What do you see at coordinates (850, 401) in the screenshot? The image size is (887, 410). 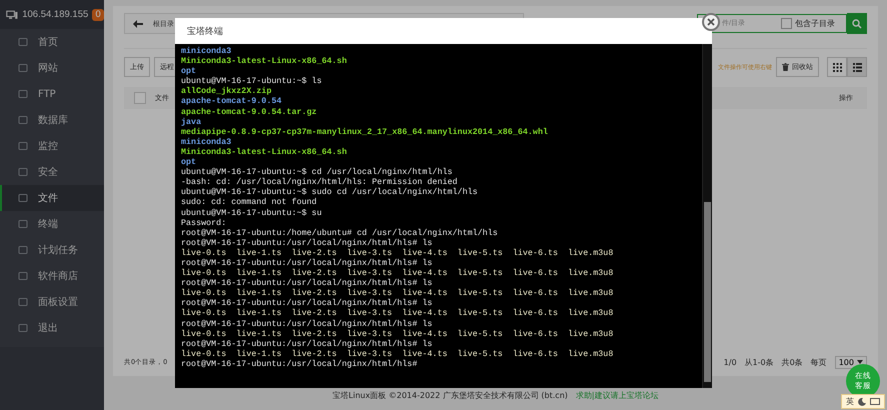 I see `ime-mode: 英` at bounding box center [850, 401].